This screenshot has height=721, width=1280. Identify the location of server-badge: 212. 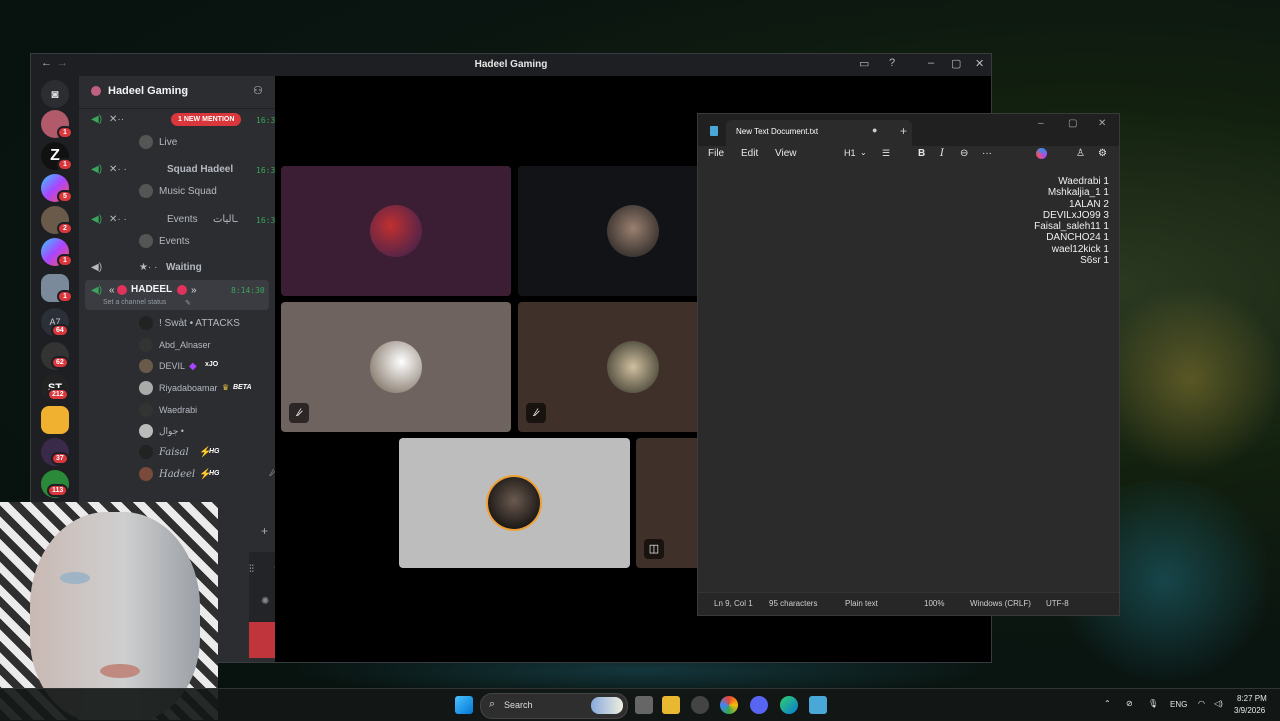
(58, 394).